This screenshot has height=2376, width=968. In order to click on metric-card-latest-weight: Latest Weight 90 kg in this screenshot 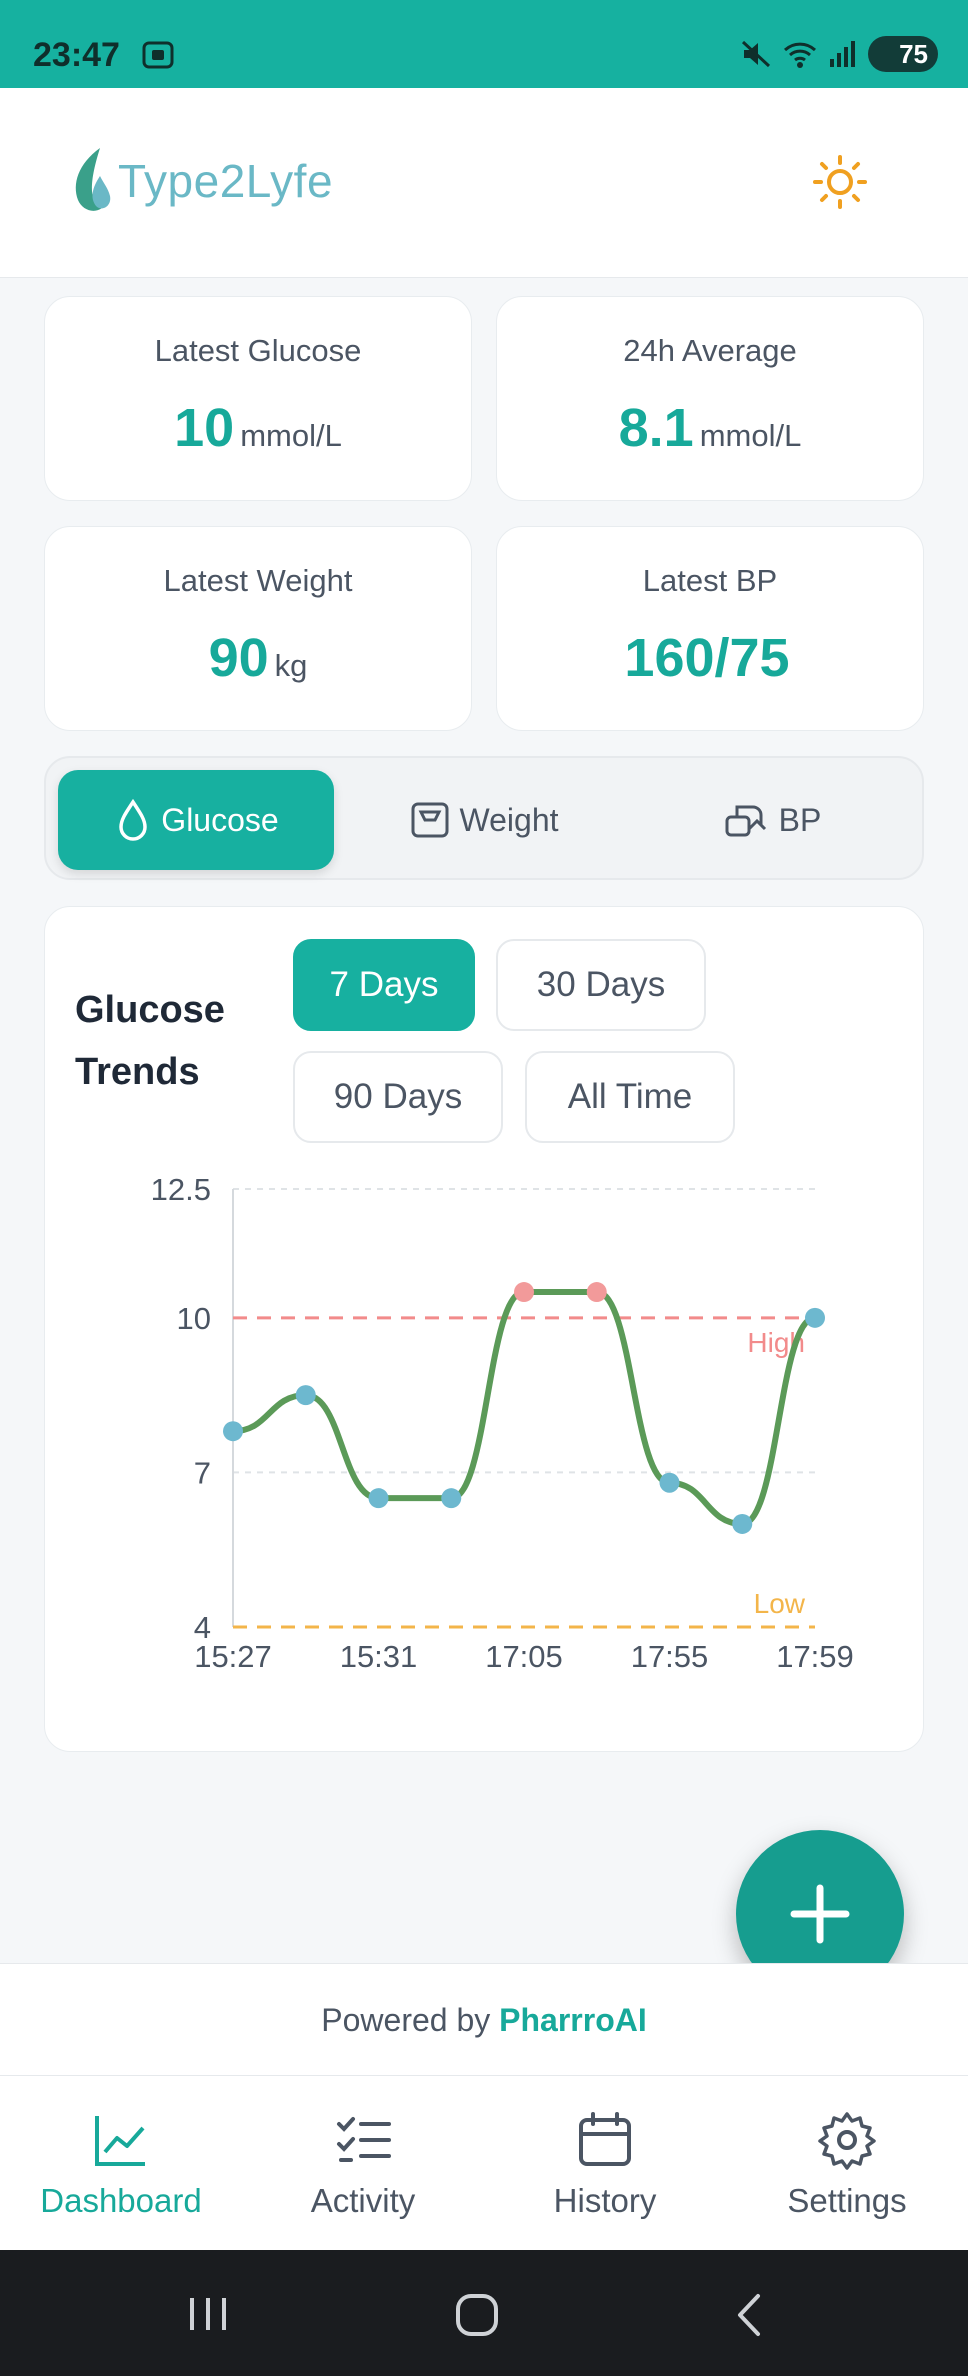, I will do `click(258, 628)`.